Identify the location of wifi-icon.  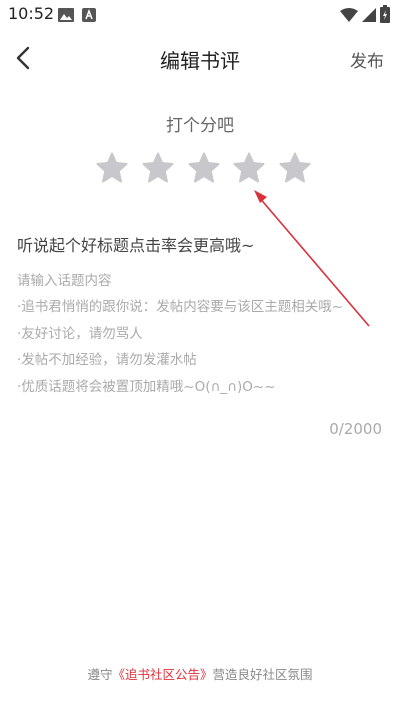
(349, 16).